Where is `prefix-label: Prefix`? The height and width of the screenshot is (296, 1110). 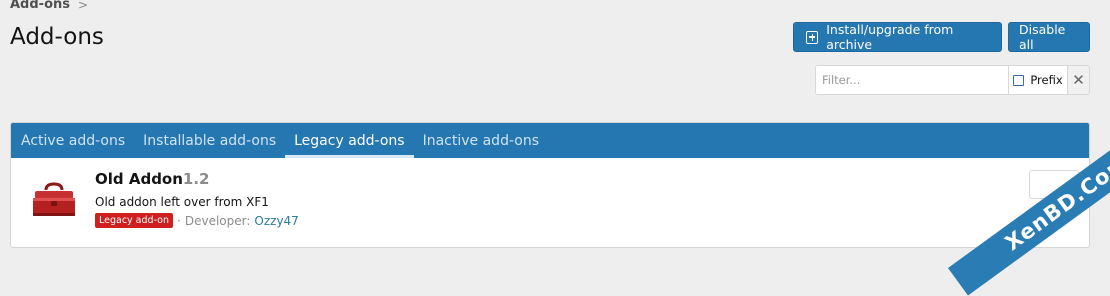 prefix-label: Prefix is located at coordinates (1046, 80).